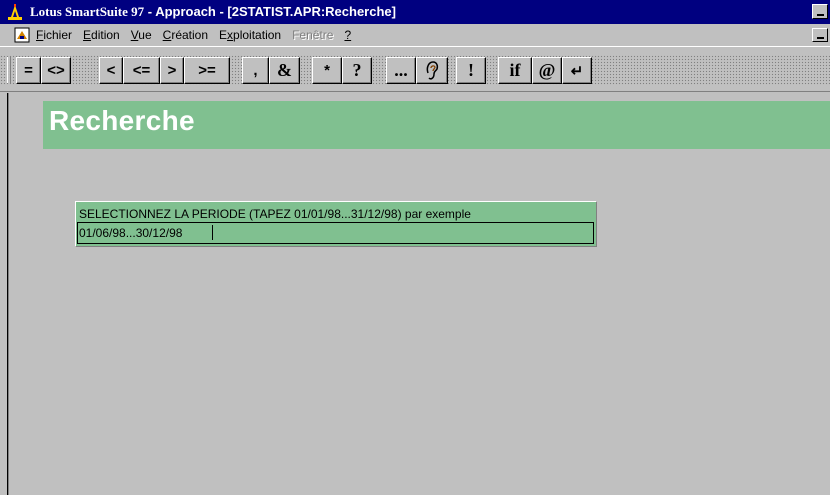 The height and width of the screenshot is (495, 830). What do you see at coordinates (122, 120) in the screenshot?
I see `page-title: Recherche` at bounding box center [122, 120].